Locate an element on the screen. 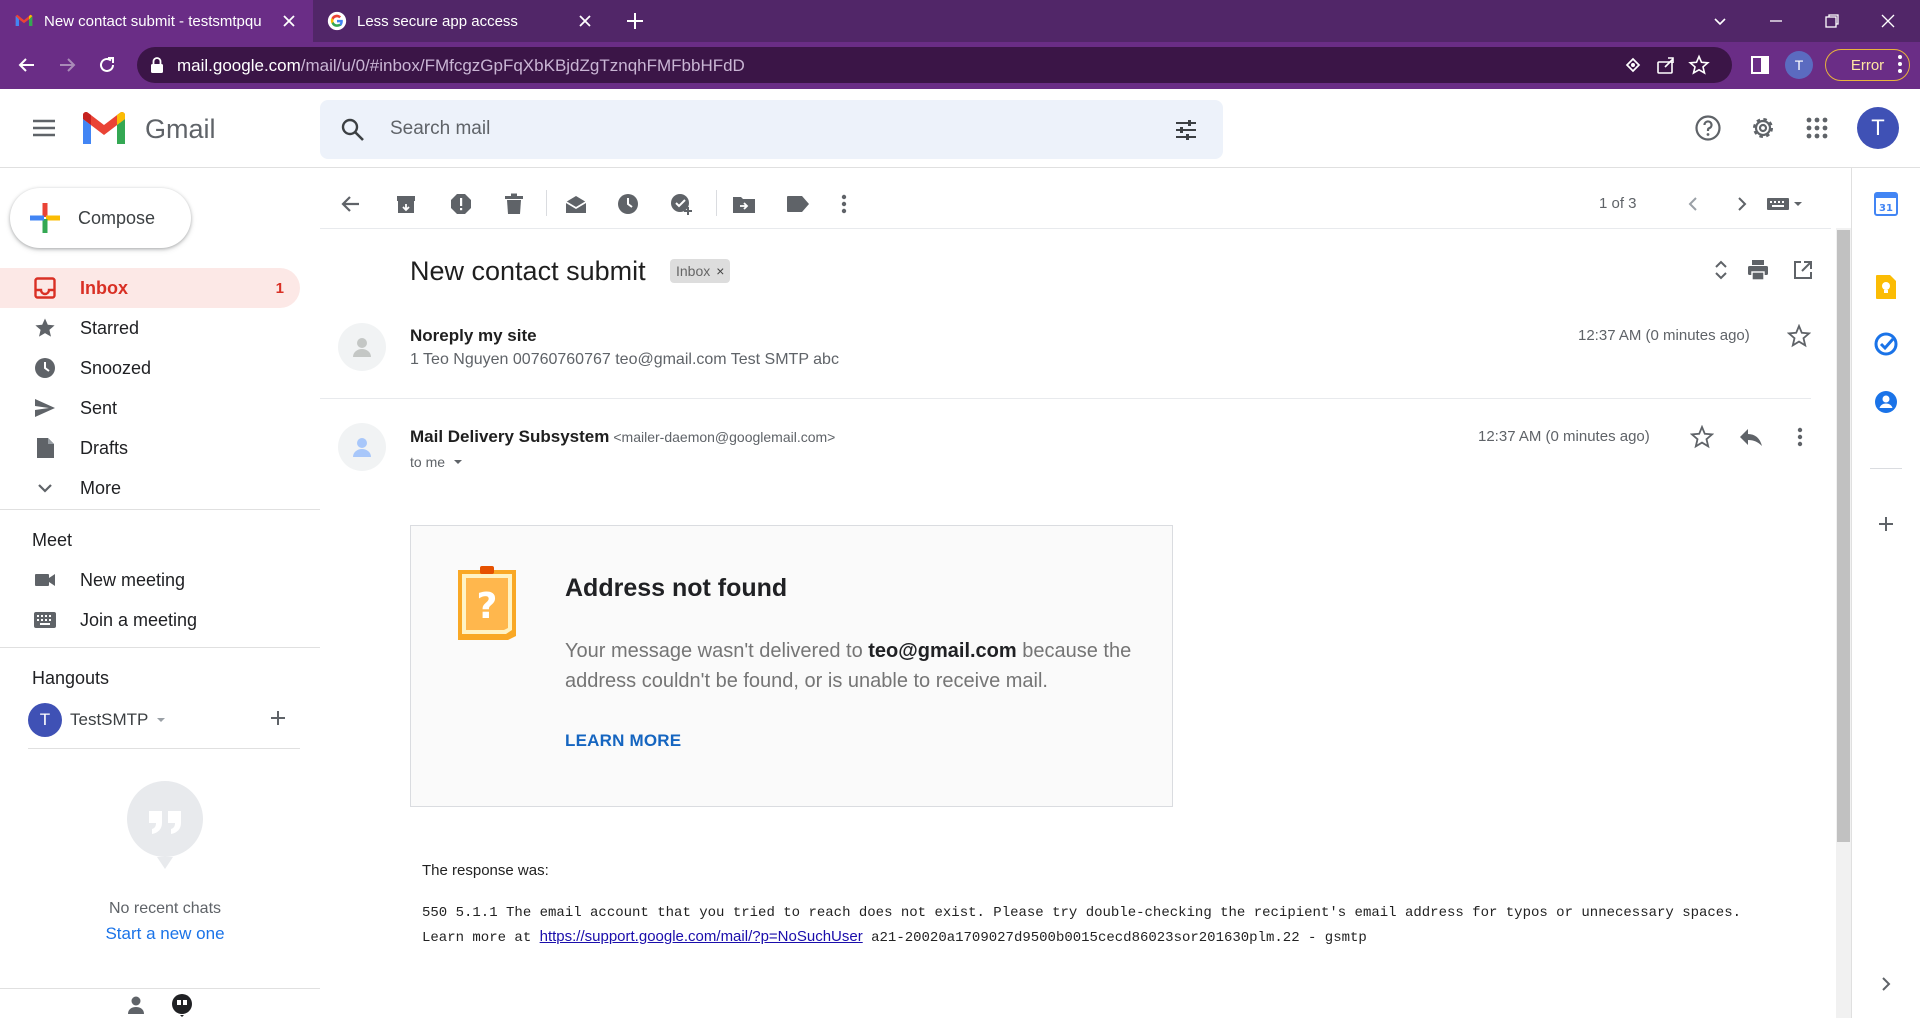  learn-more-link: LEARN MORE is located at coordinates (623, 741).